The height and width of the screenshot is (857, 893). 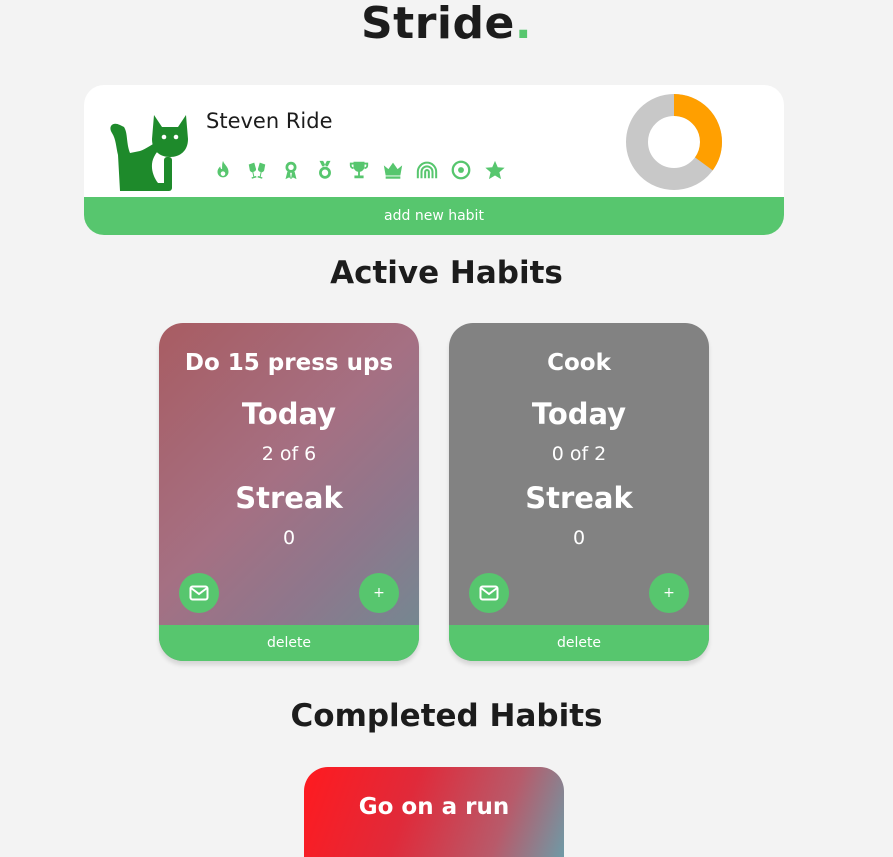 I want to click on habit-name: Do 15 press ups, so click(x=289, y=363).